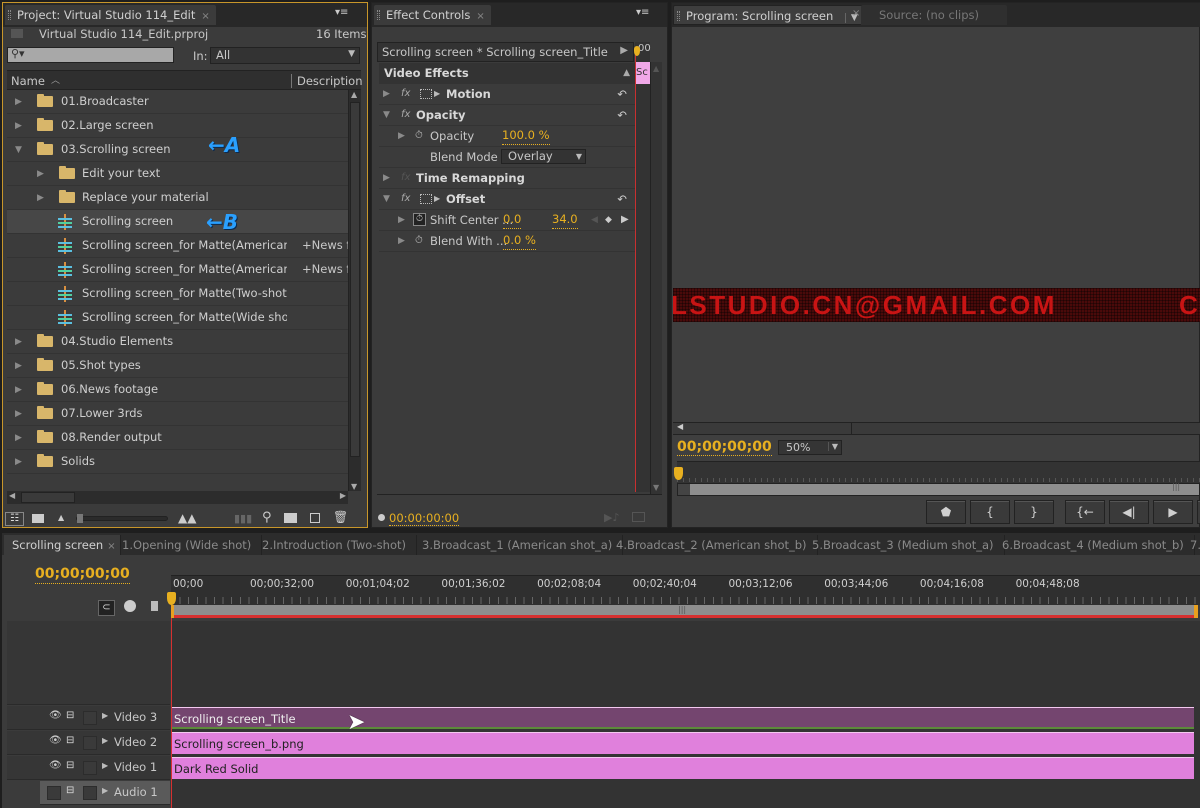  Describe the element at coordinates (1129, 512) in the screenshot. I see `step-back-button: ◀|` at that location.